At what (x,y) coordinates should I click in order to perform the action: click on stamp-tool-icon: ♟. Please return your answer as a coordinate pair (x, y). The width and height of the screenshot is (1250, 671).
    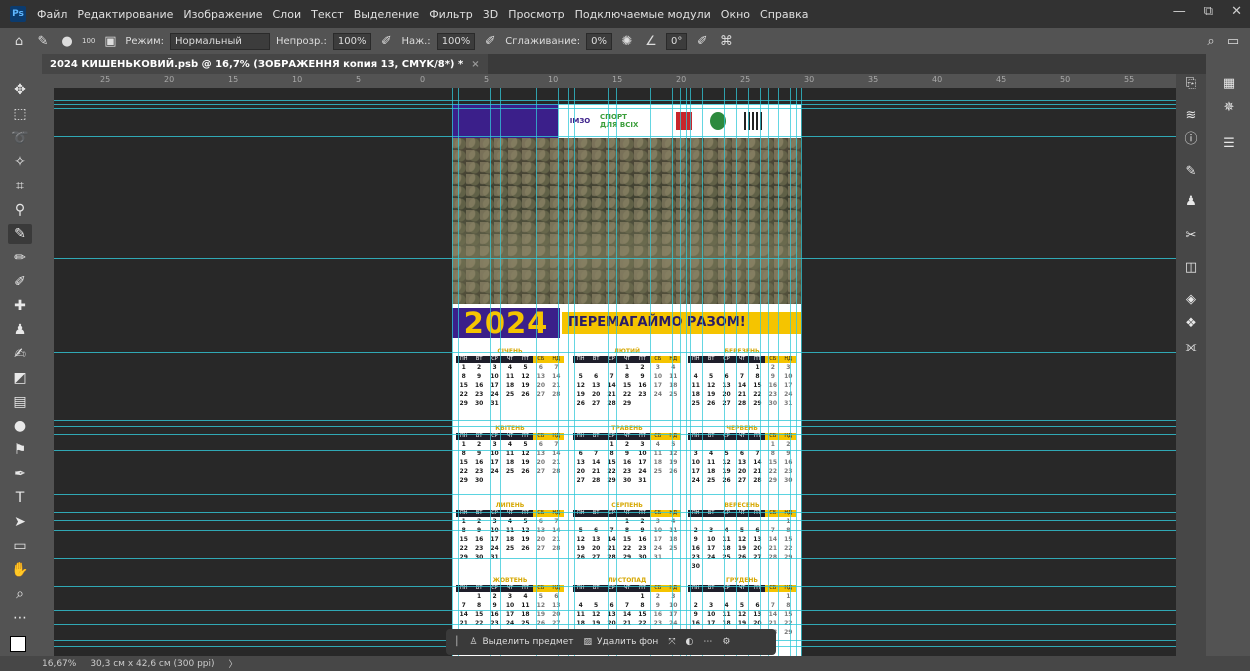
    Looking at the image, I should click on (20, 330).